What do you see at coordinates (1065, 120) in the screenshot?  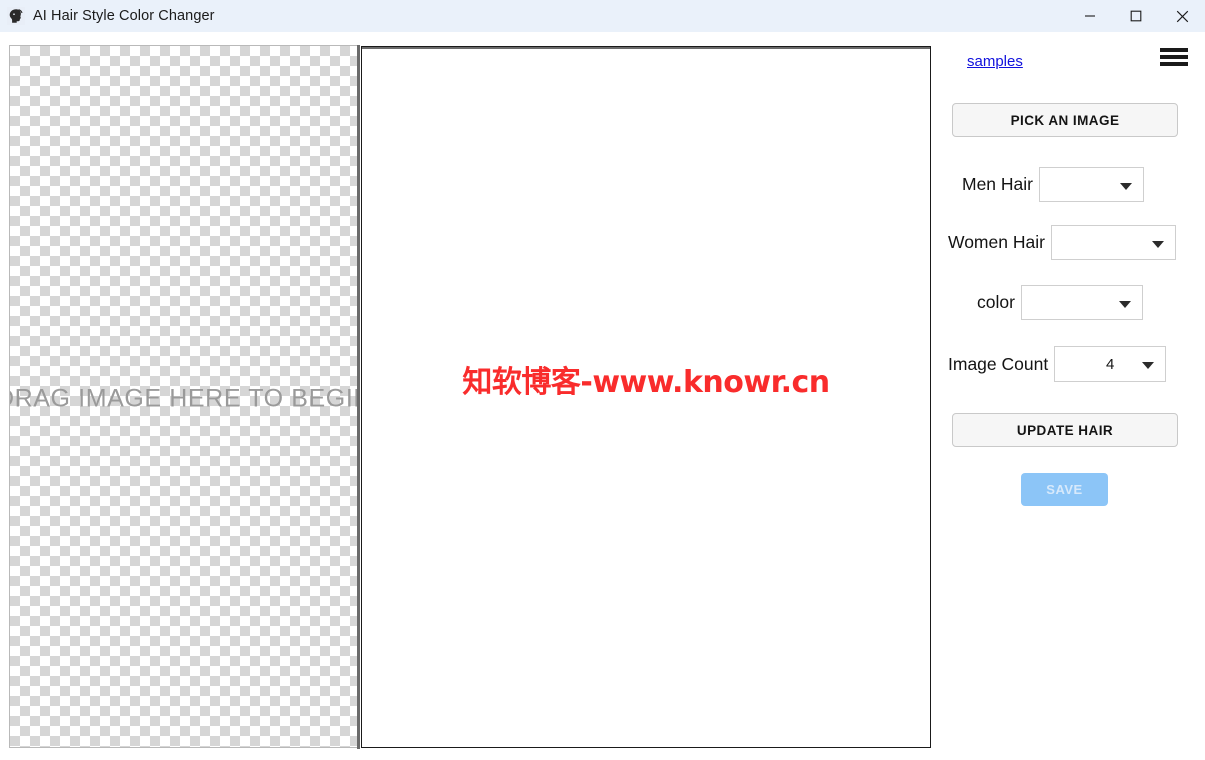 I see `pick-an-image-button: PICK AN IMAGE` at bounding box center [1065, 120].